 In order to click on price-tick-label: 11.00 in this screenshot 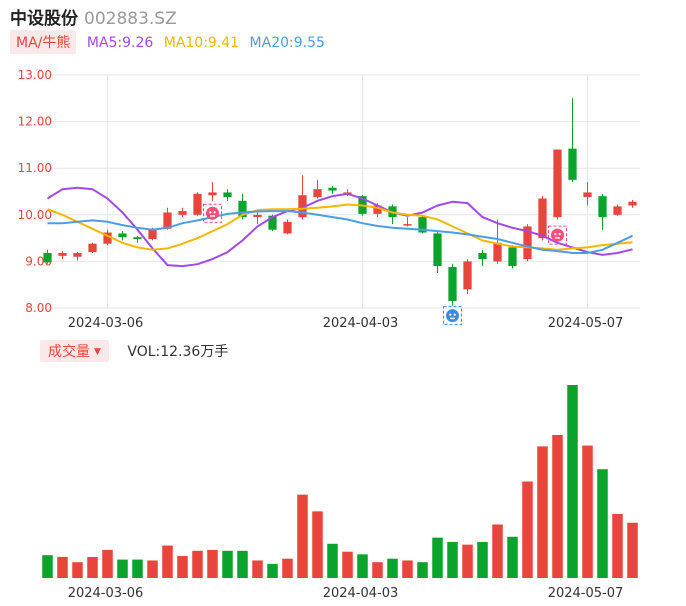, I will do `click(35, 168)`.